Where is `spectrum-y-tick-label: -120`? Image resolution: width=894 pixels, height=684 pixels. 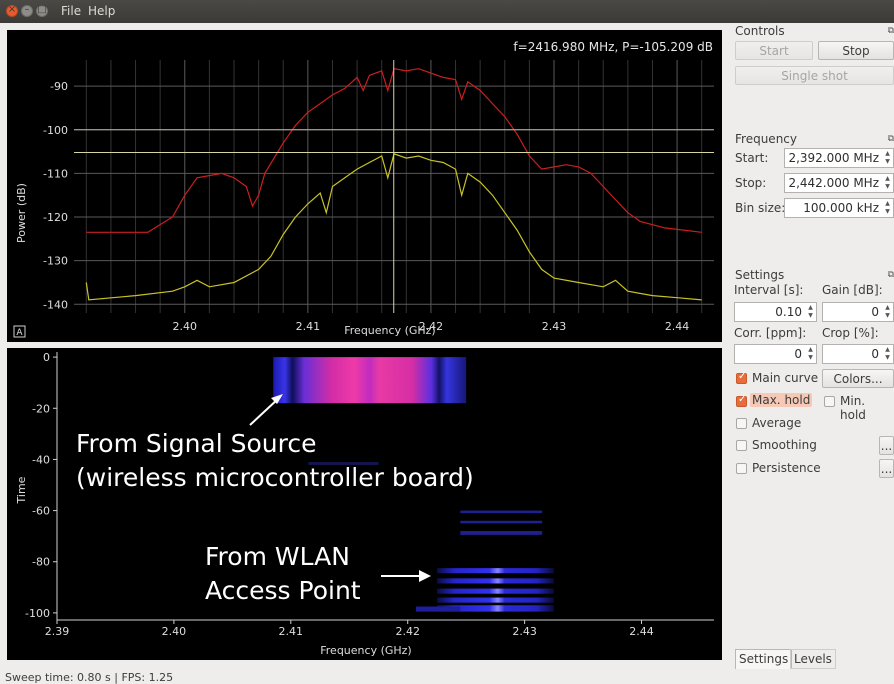 spectrum-y-tick-label: -120 is located at coordinates (55, 217).